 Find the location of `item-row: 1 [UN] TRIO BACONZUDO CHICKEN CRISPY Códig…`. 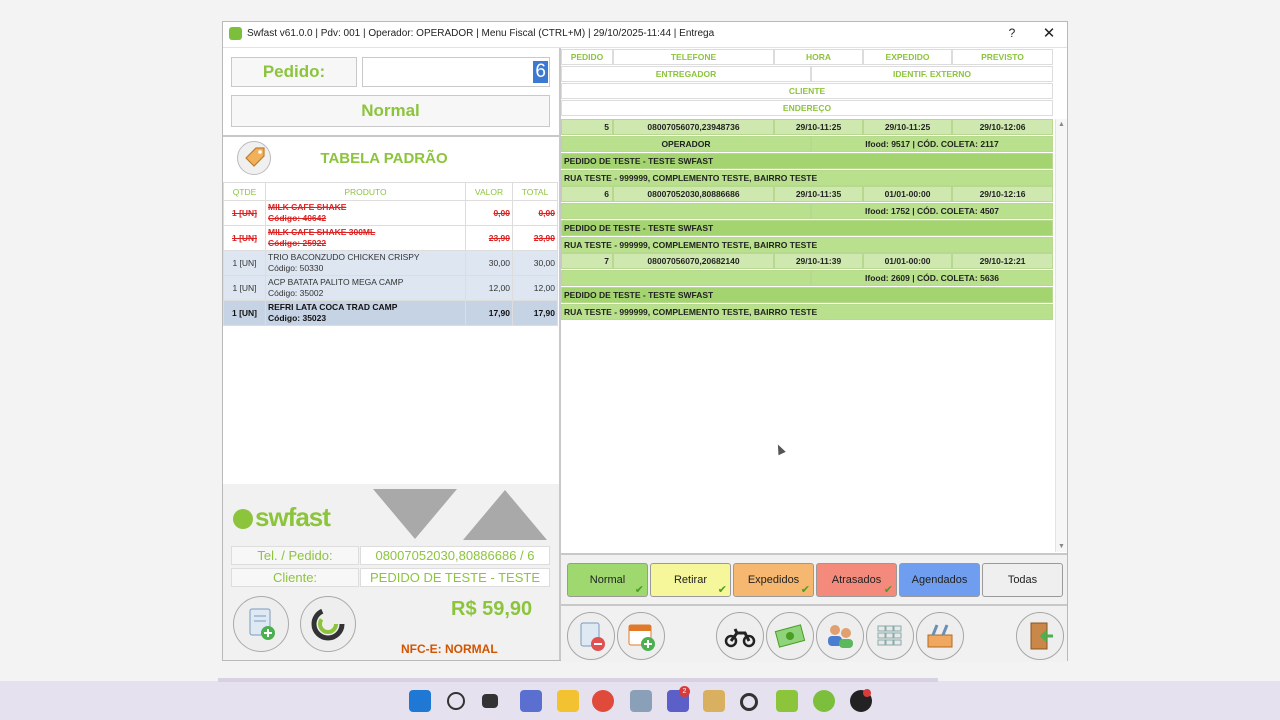

item-row: 1 [UN] TRIO BACONZUDO CHICKEN CRISPY Códig… is located at coordinates (390, 263).